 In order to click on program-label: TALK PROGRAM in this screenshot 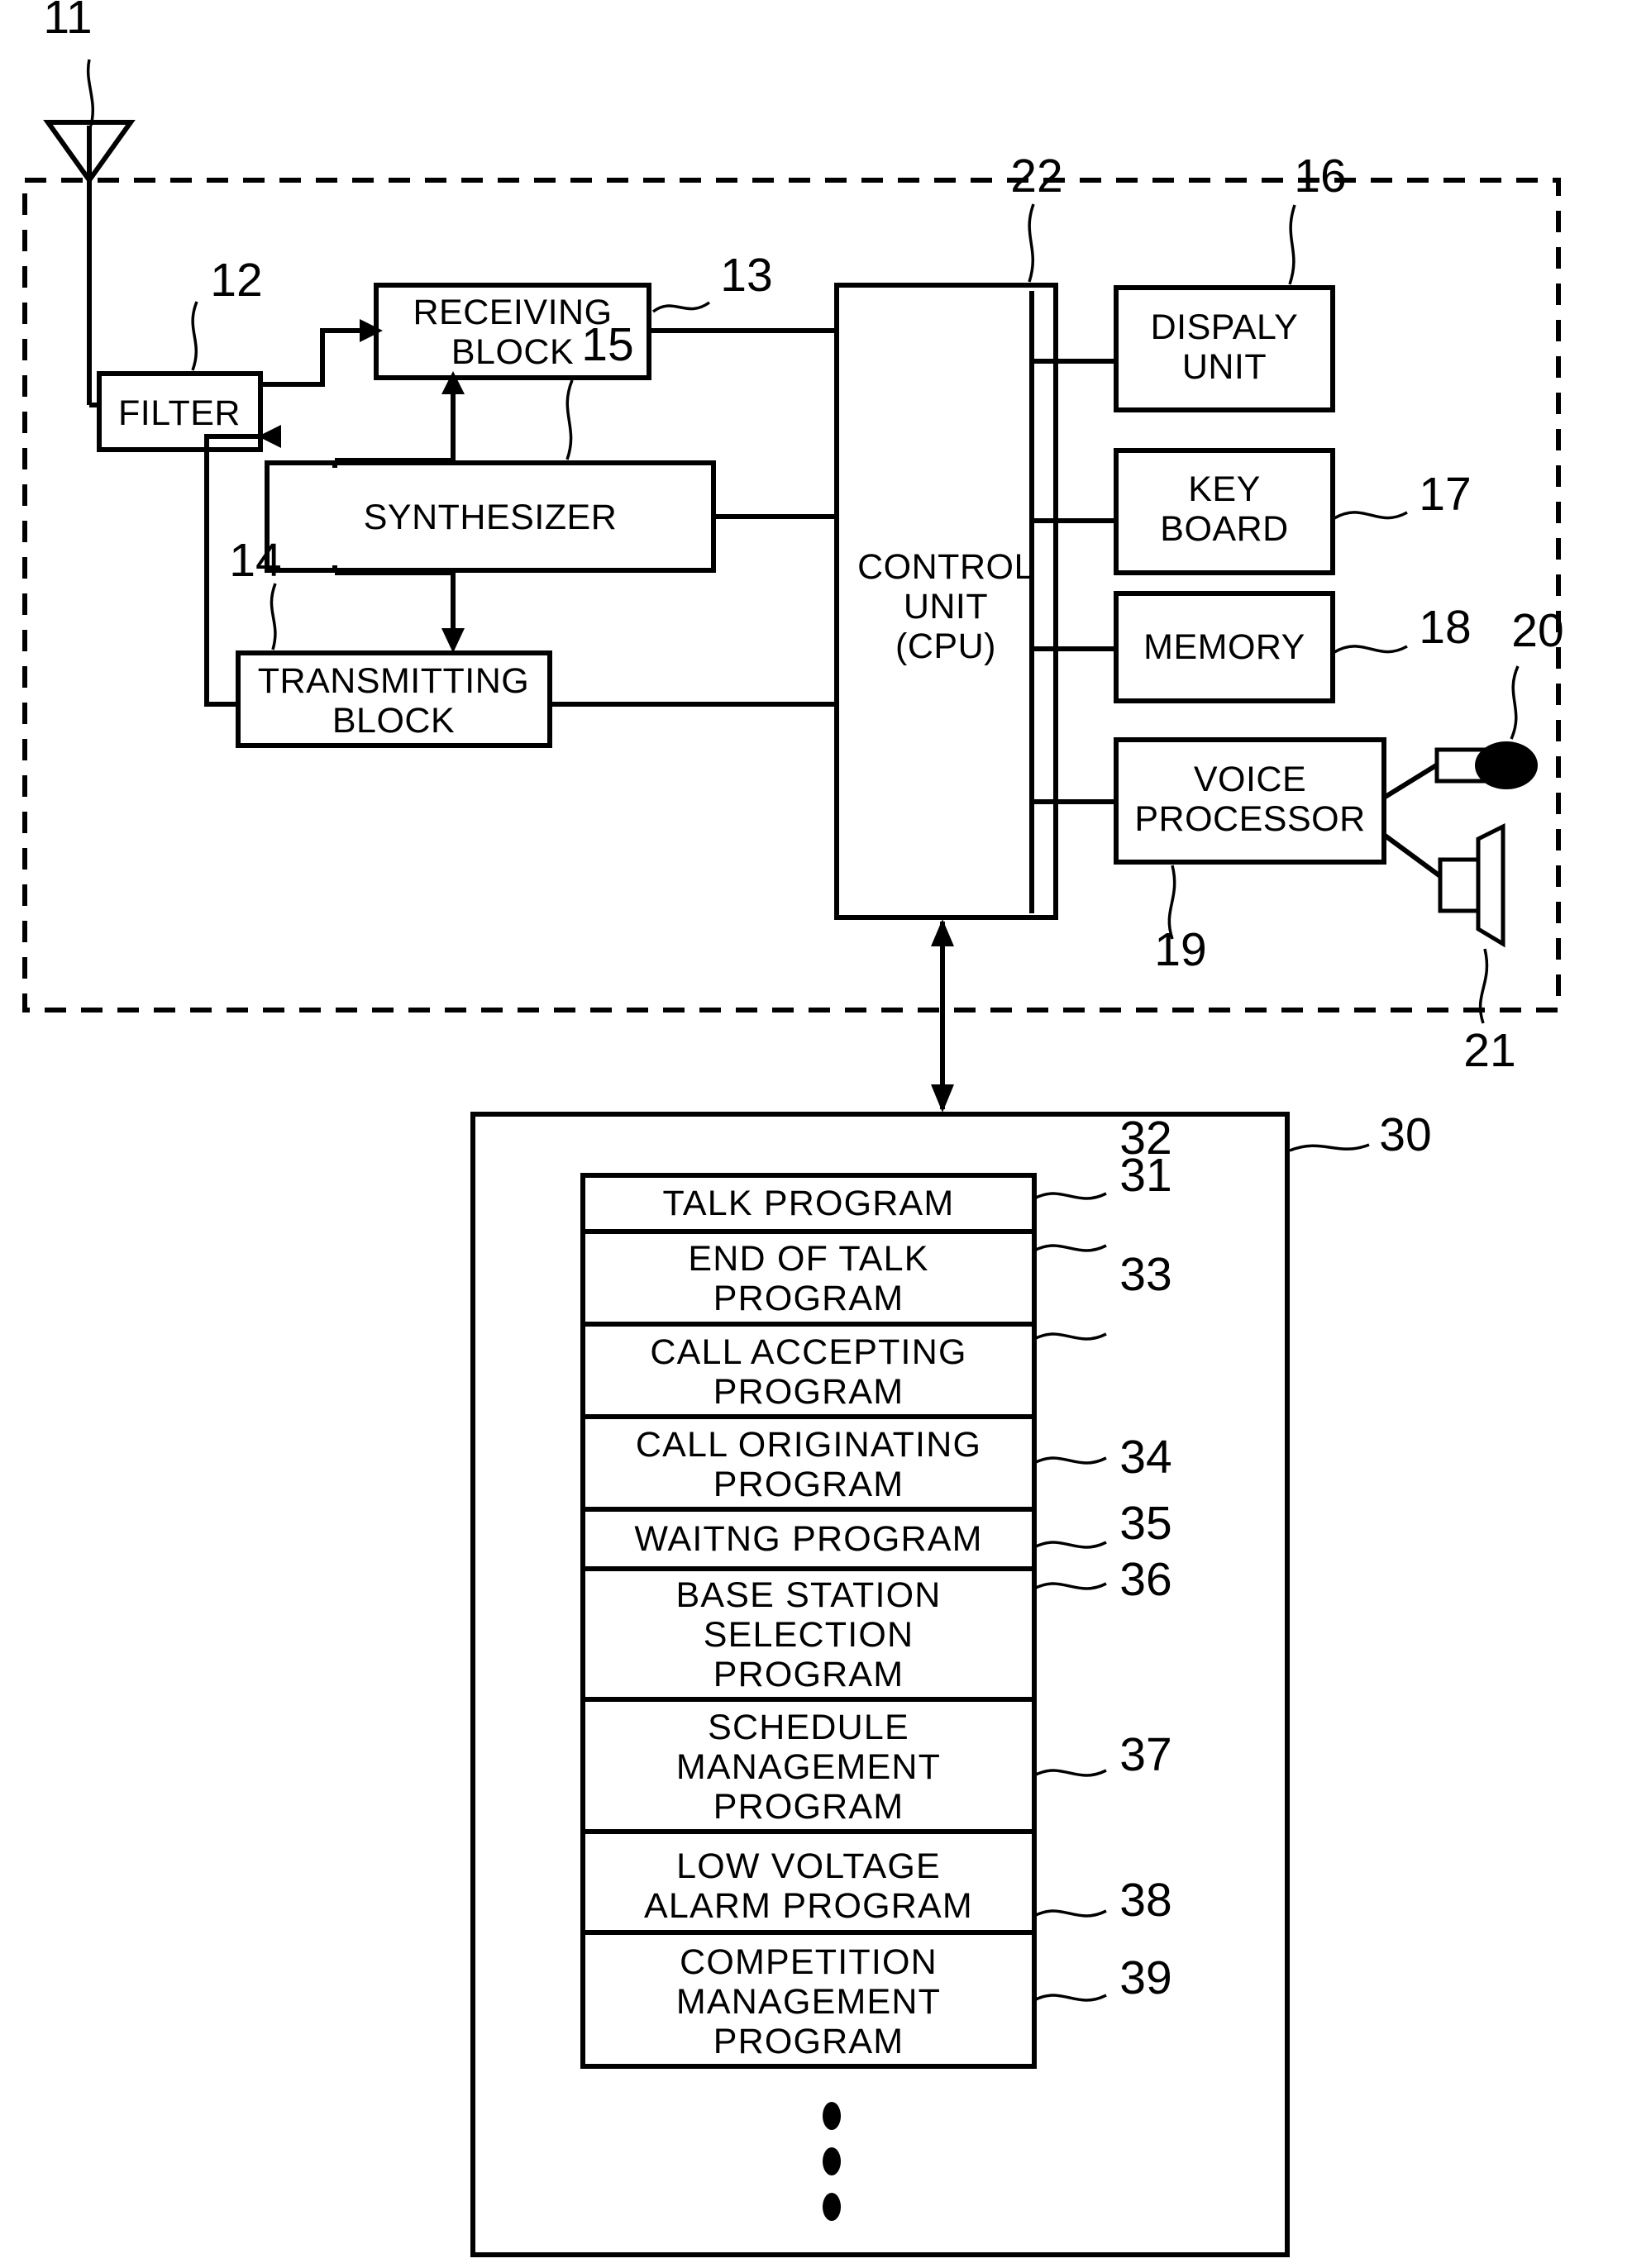, I will do `click(809, 1203)`.